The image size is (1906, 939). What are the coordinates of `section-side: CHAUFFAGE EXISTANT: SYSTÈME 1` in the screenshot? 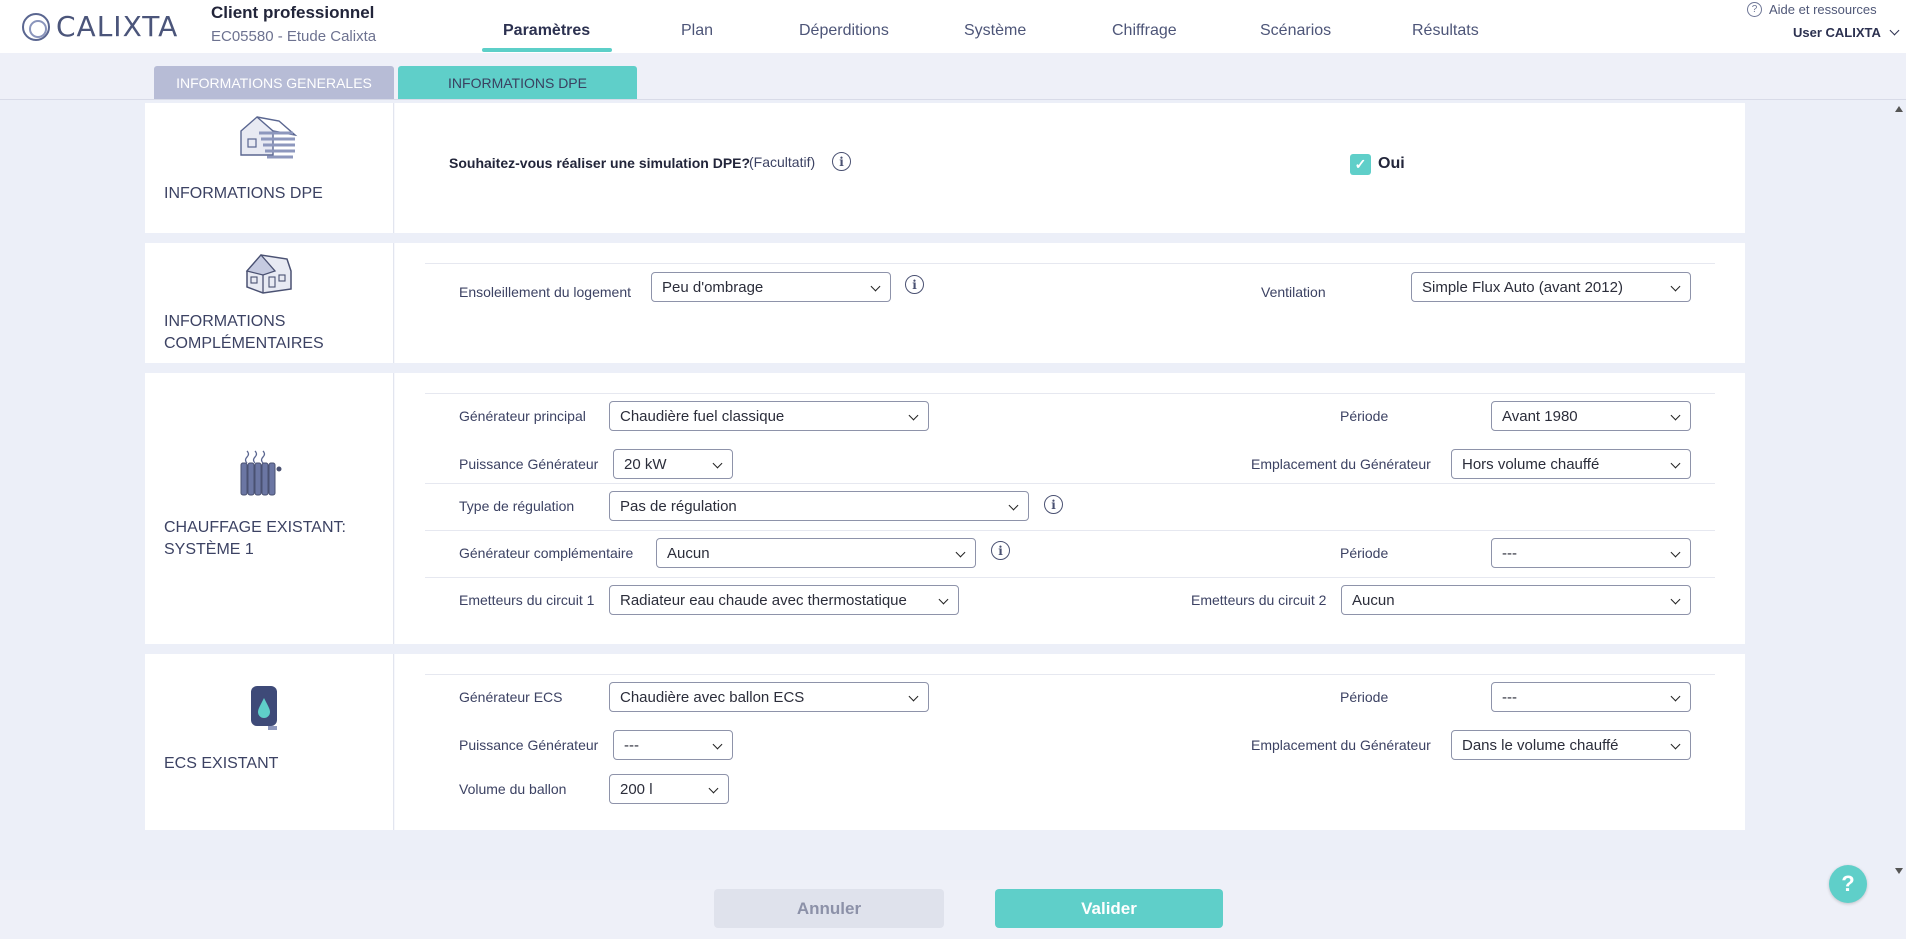 It's located at (269, 508).